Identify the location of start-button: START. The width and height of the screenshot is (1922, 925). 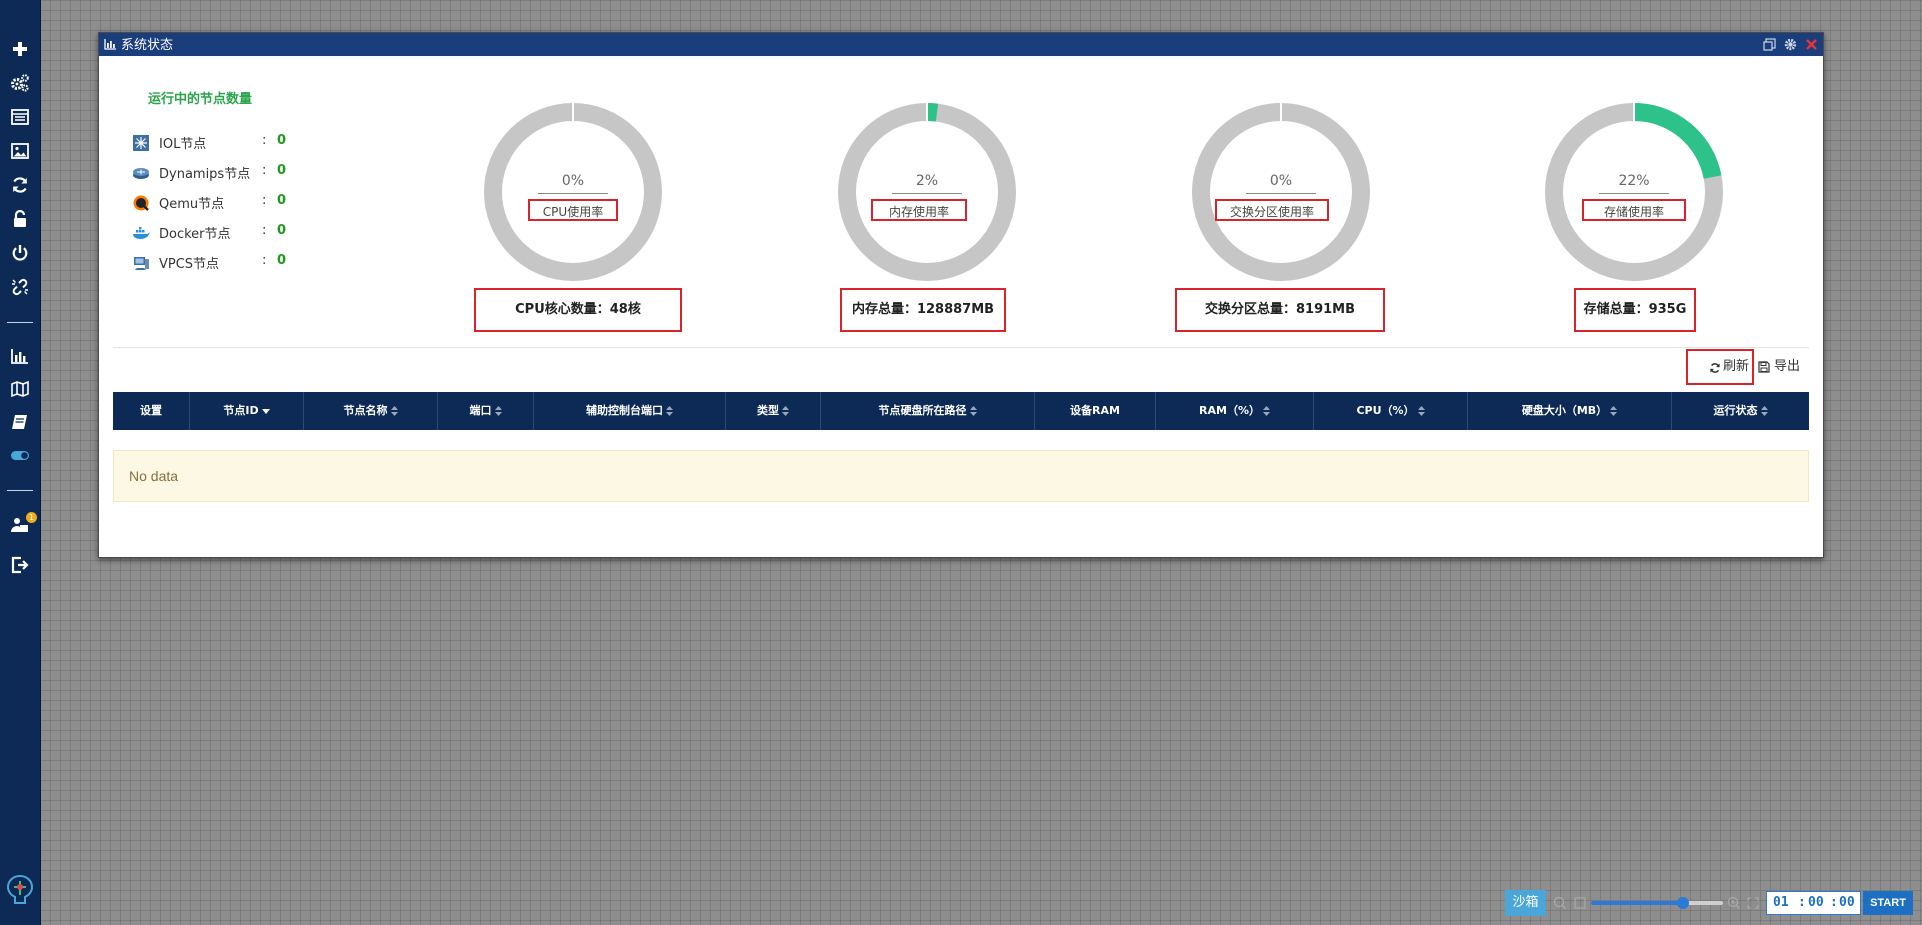
(1888, 903).